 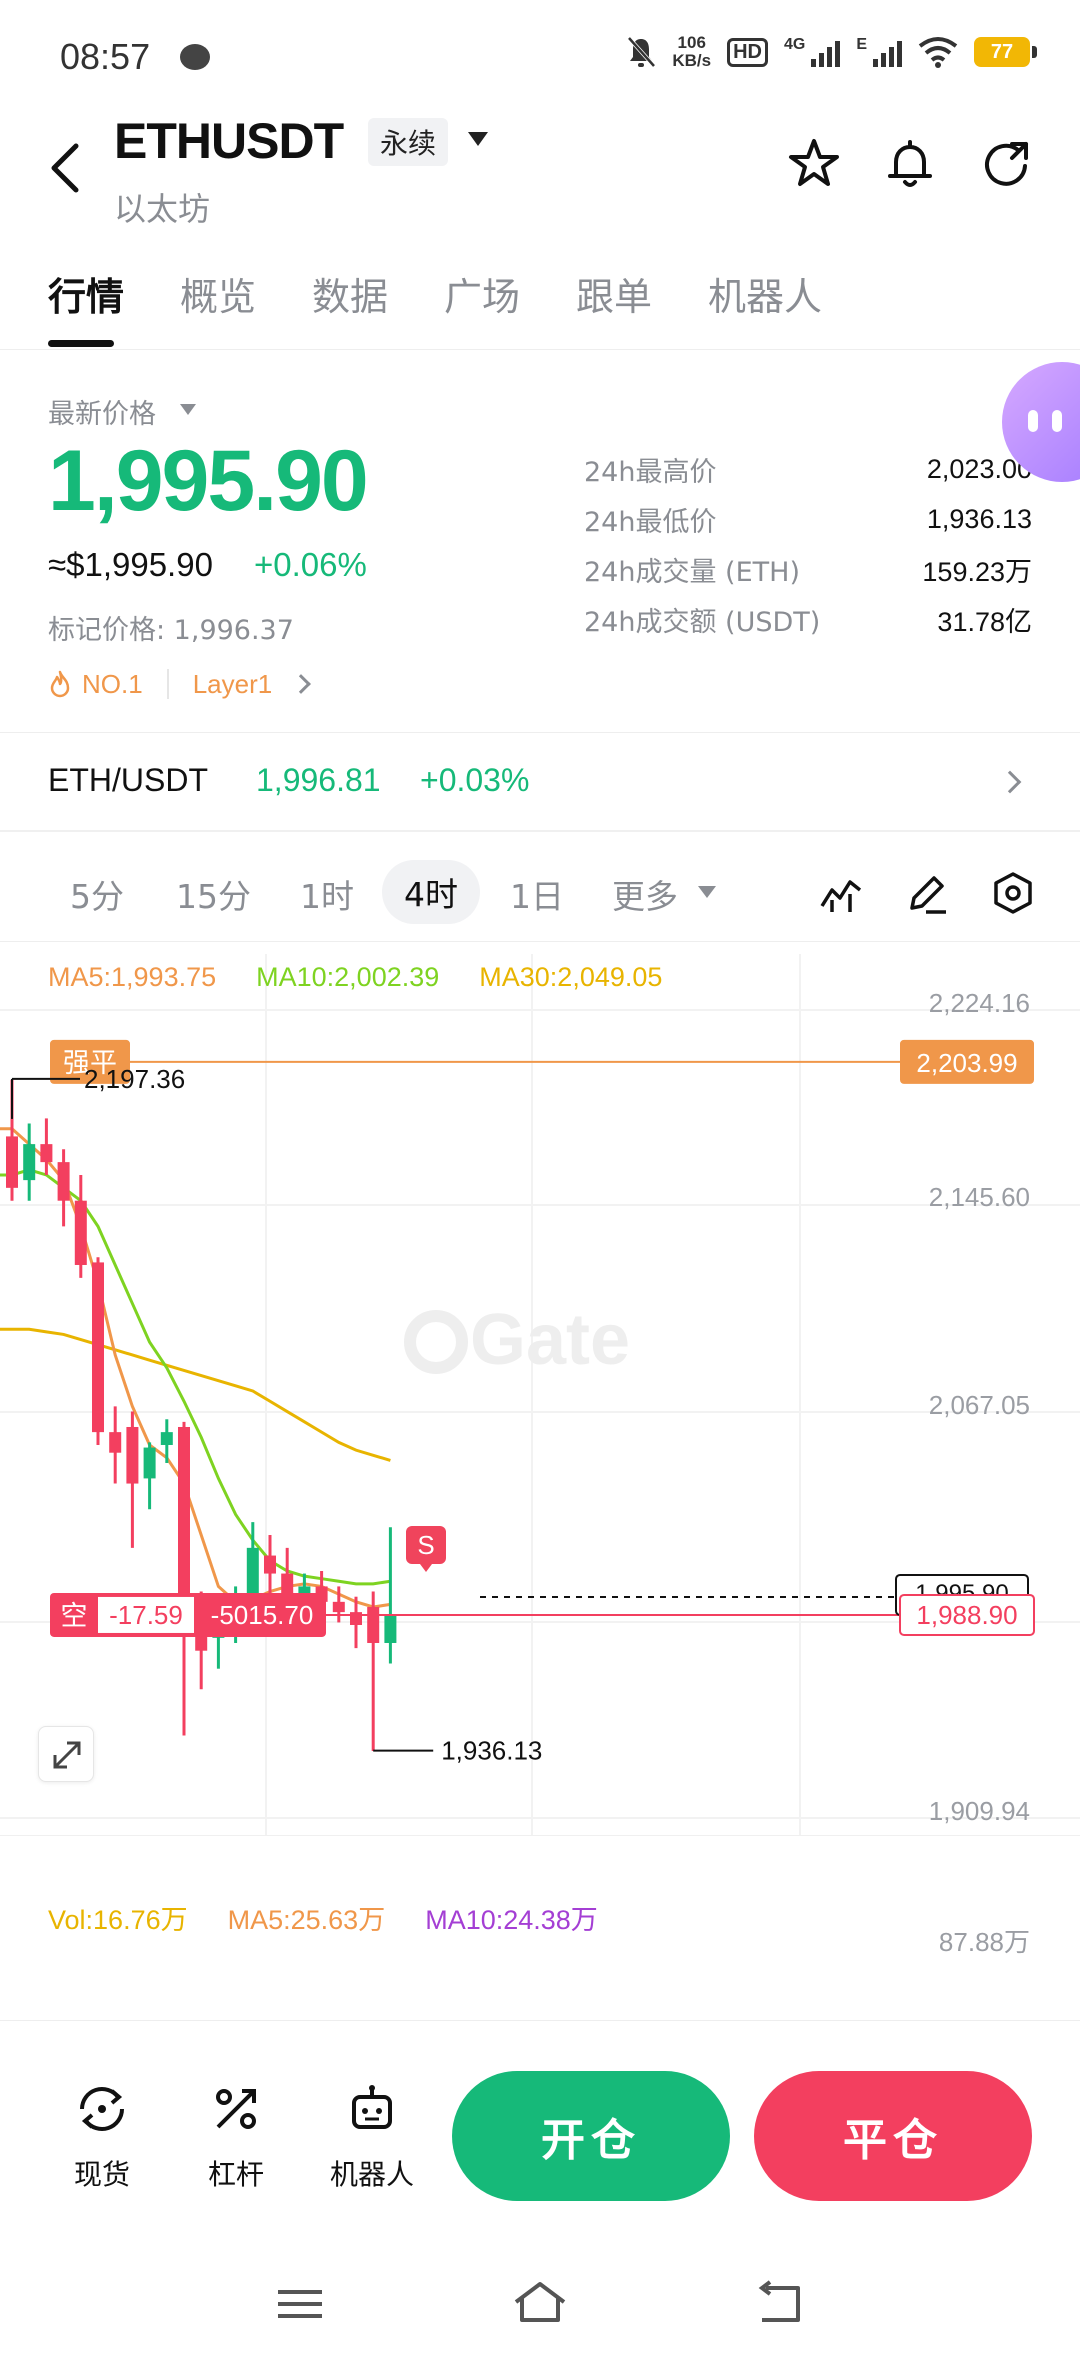 I want to click on mark-price: 标记价格: 1,996.37, so click(x=171, y=630).